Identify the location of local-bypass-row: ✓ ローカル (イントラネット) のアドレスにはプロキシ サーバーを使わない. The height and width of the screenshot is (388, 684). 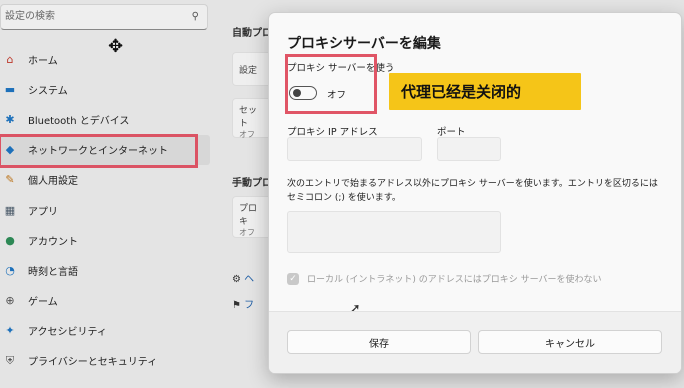
(444, 278).